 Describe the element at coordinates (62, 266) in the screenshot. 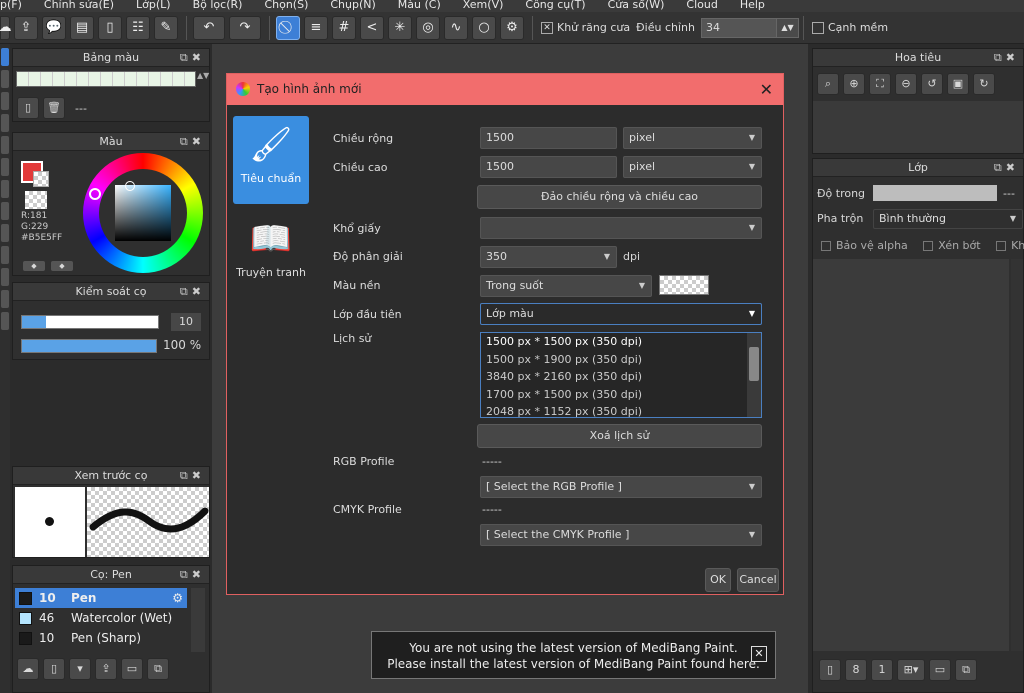

I see `color-next-icon: ◆` at that location.